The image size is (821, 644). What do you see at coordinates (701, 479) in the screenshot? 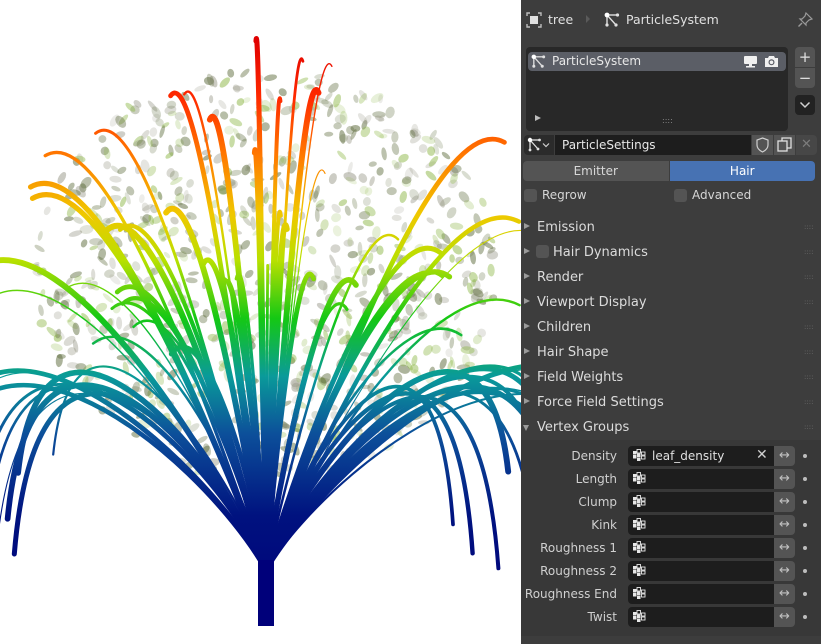
I see `vertex-group-field-length` at bounding box center [701, 479].